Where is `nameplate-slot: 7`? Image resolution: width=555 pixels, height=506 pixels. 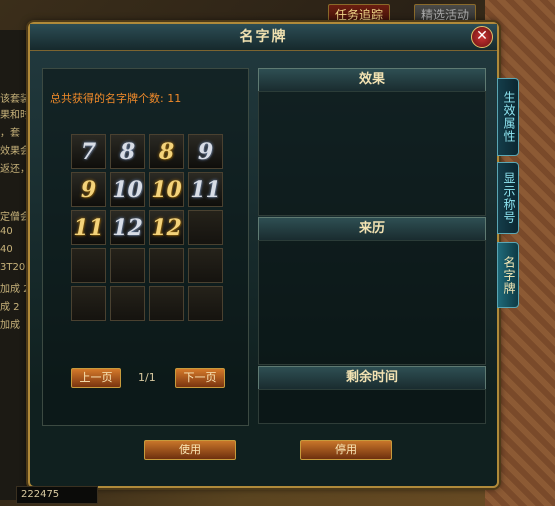 nameplate-slot: 7 is located at coordinates (88, 151).